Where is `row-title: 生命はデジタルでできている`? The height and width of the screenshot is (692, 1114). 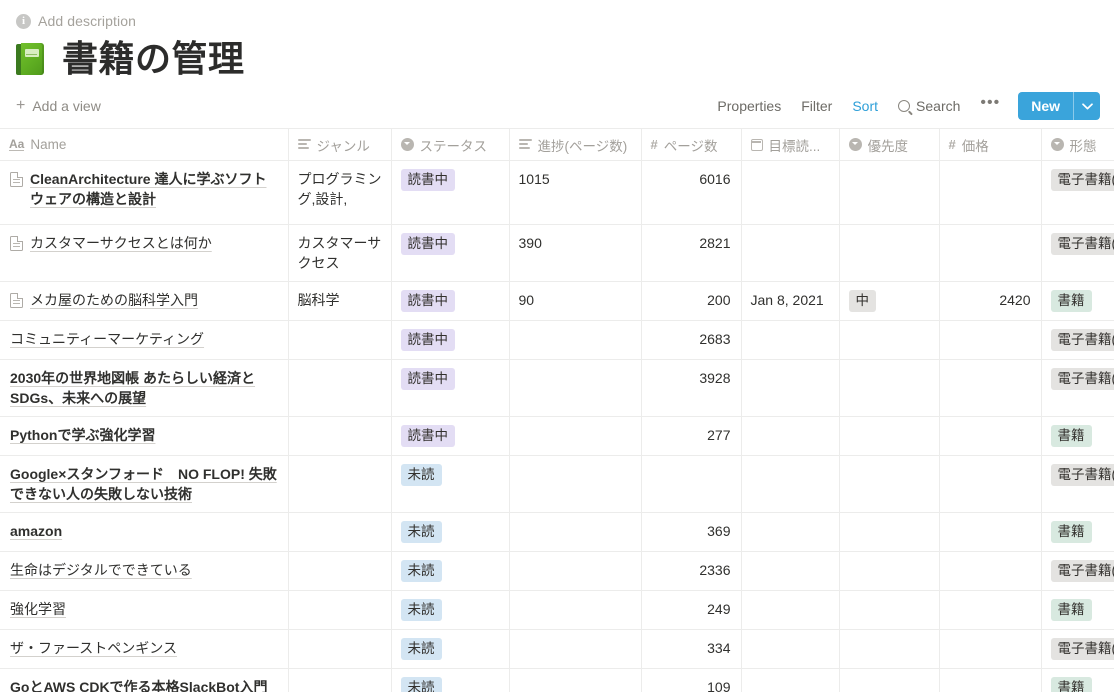 row-title: 生命はデジタルでできている is located at coordinates (101, 570).